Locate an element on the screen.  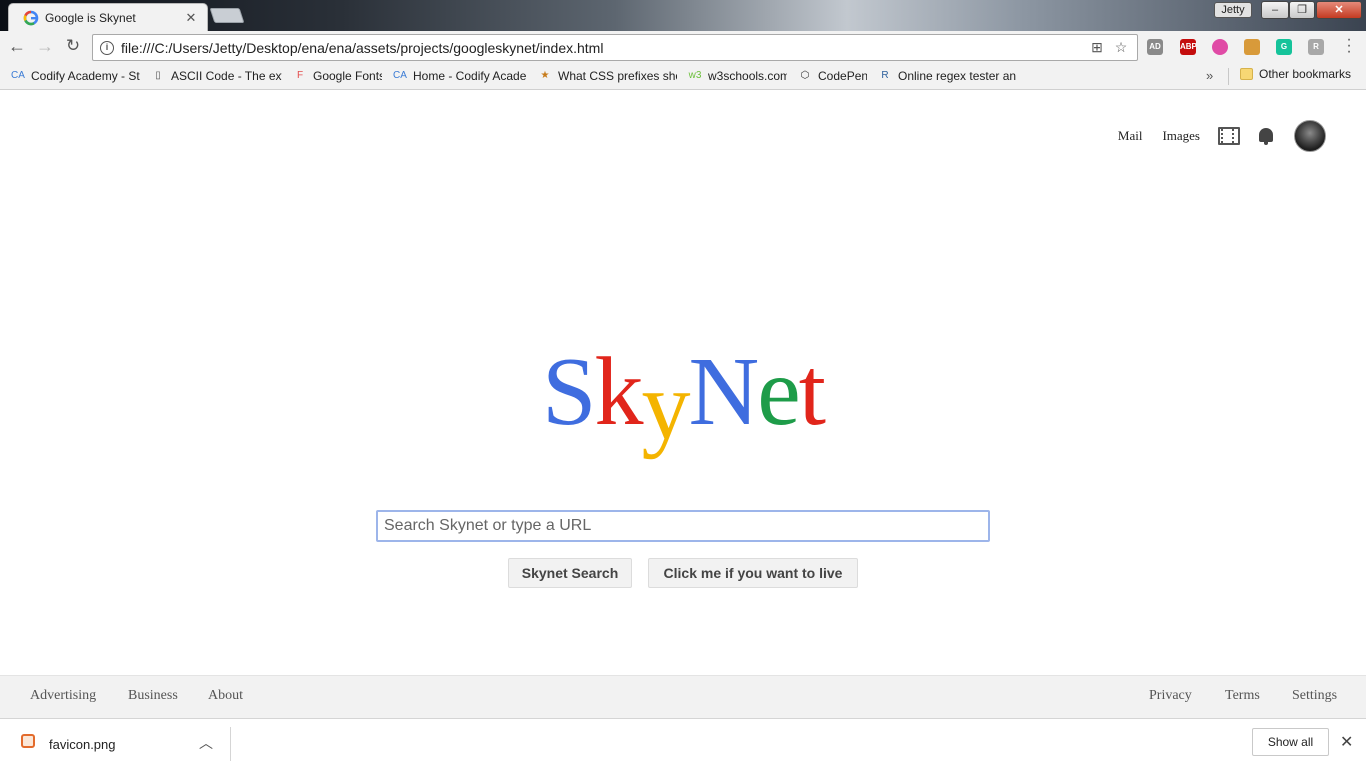
bookmark-favicon-icon: w3 is located at coordinates (695, 75).